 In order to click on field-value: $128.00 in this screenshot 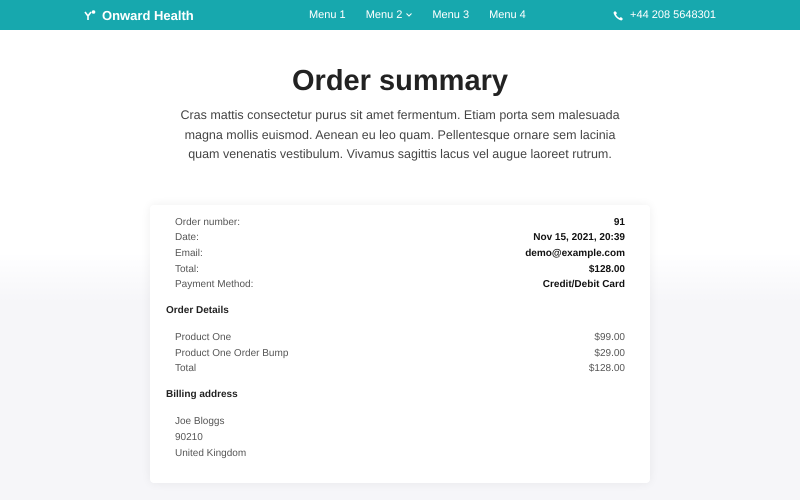, I will do `click(606, 269)`.